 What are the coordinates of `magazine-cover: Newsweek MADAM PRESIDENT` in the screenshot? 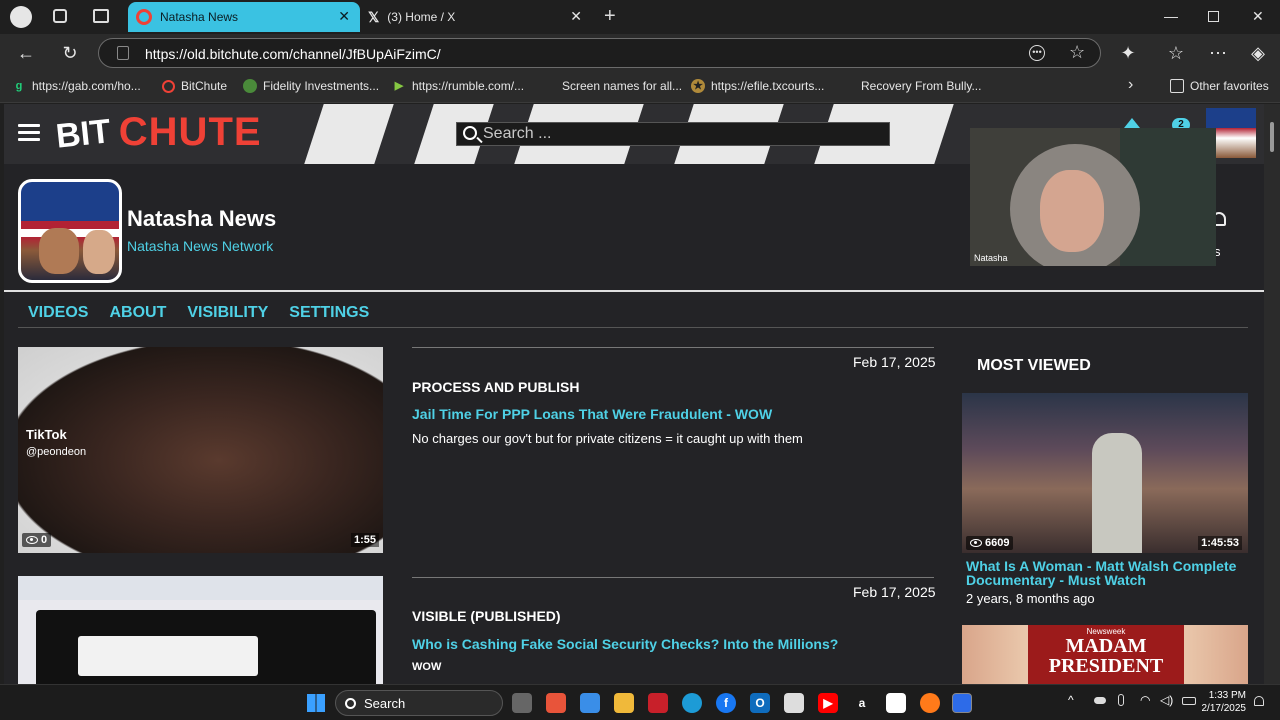 It's located at (1106, 654).